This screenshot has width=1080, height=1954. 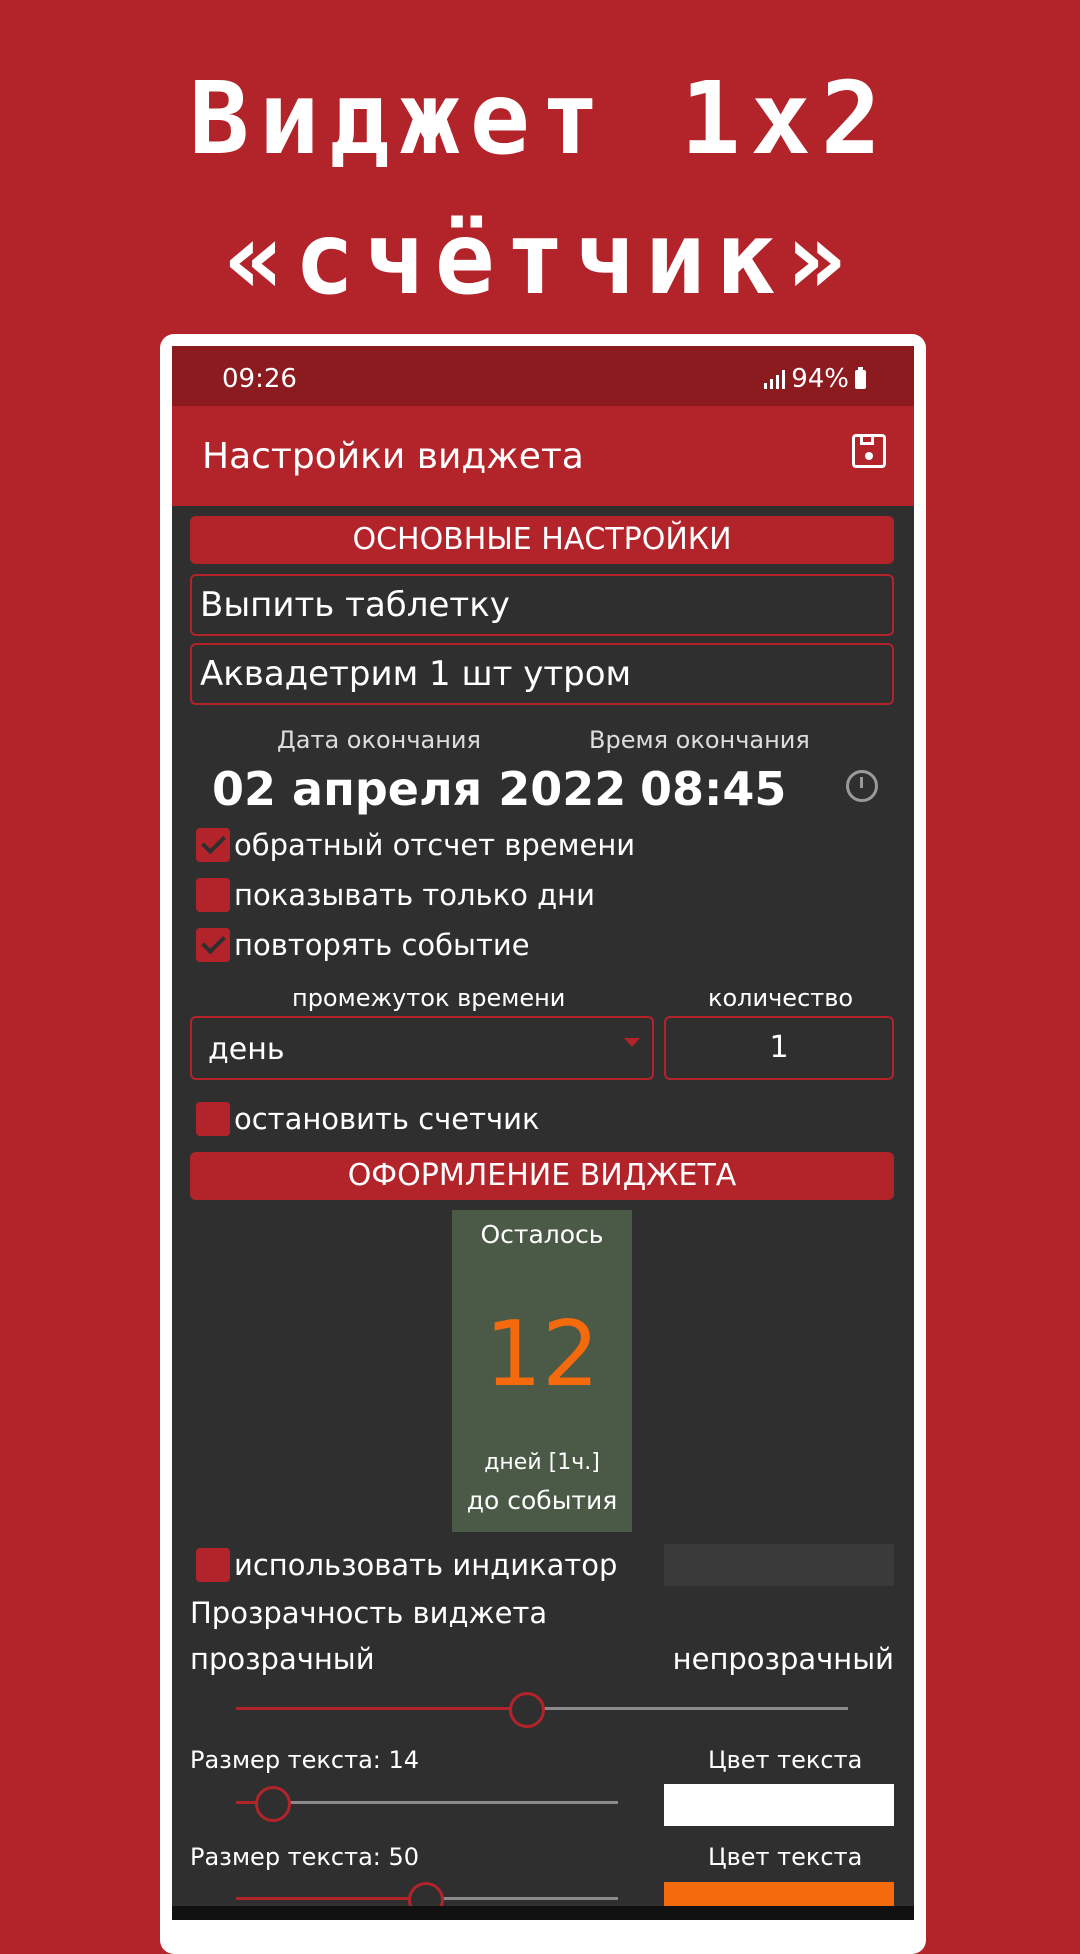 I want to click on text-color-1-label: Цвет текста, so click(x=785, y=1760).